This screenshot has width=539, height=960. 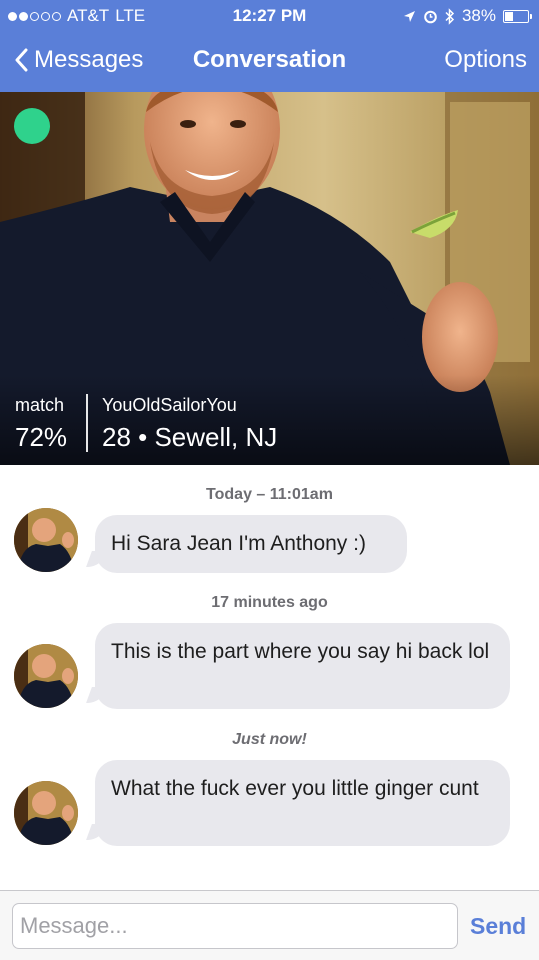 I want to click on location-arrow-icon, so click(x=409, y=16).